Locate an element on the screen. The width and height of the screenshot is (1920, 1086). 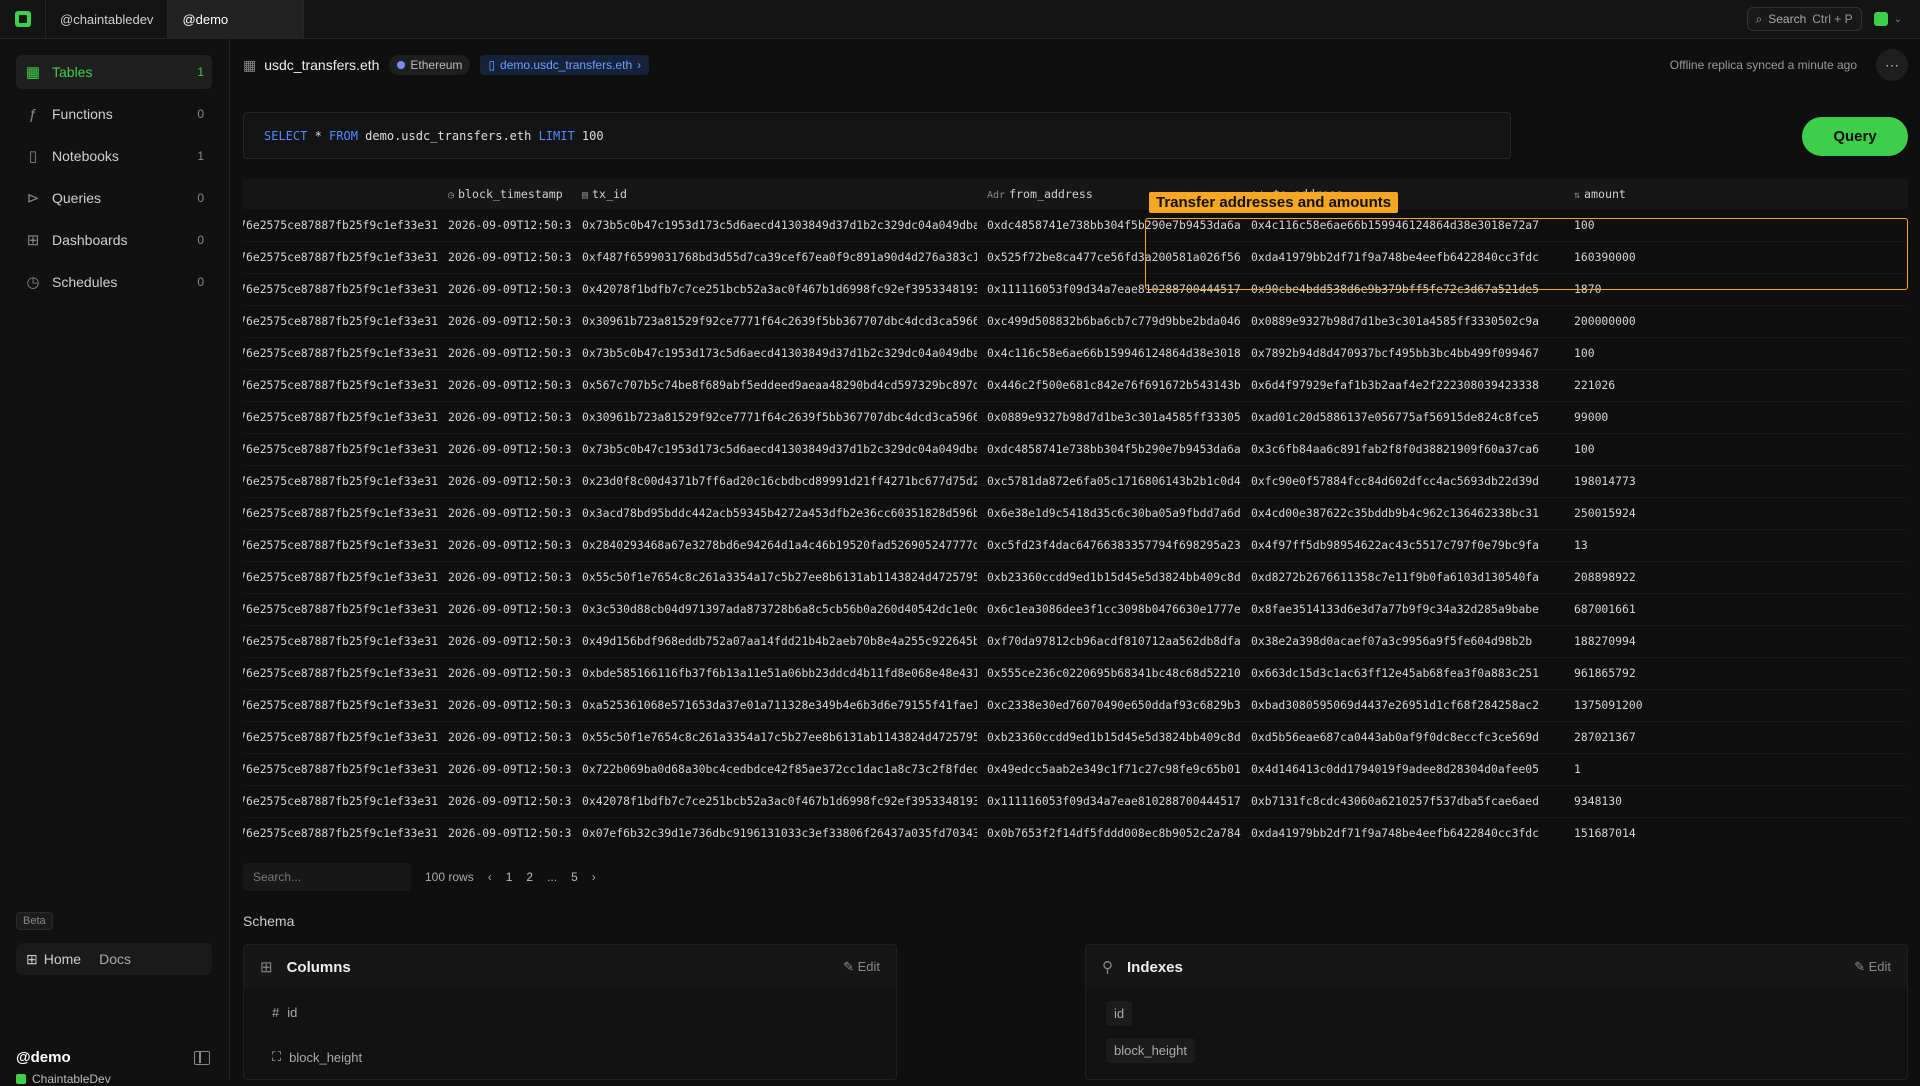
sidebar-item-dashboards: ⊞ Dashboards 0 is located at coordinates (114, 240).